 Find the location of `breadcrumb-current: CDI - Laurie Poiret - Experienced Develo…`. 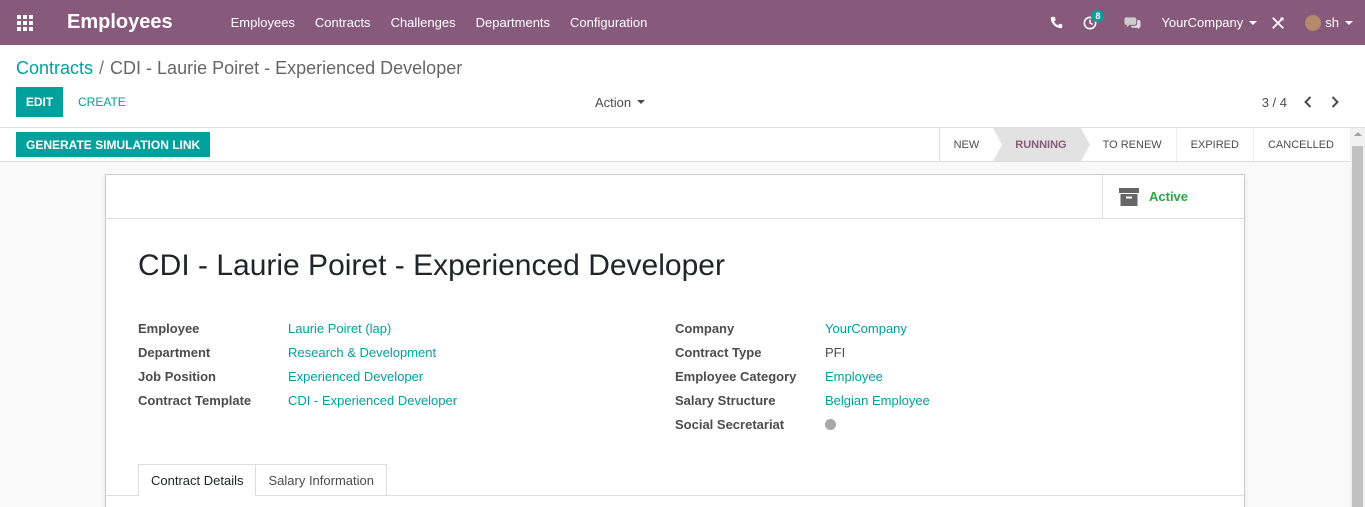

breadcrumb-current: CDI - Laurie Poiret - Experienced Develo… is located at coordinates (286, 68).